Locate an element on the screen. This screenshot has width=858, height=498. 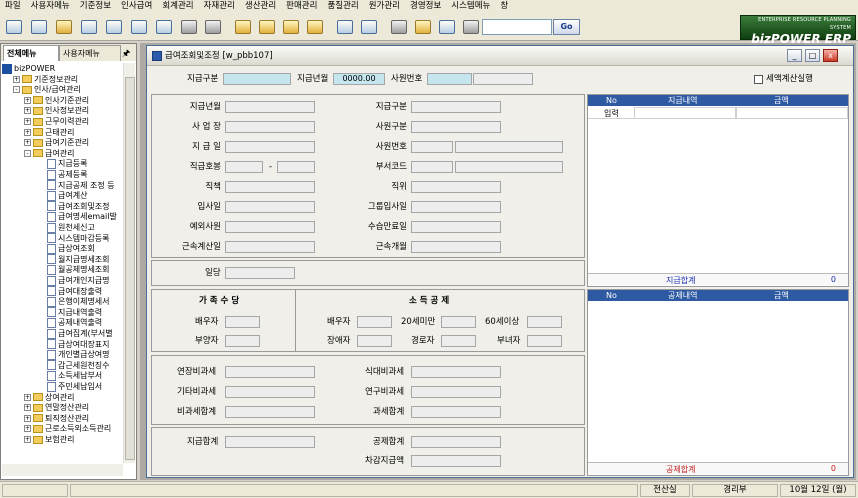
delete-icon is located at coordinates (189, 27).